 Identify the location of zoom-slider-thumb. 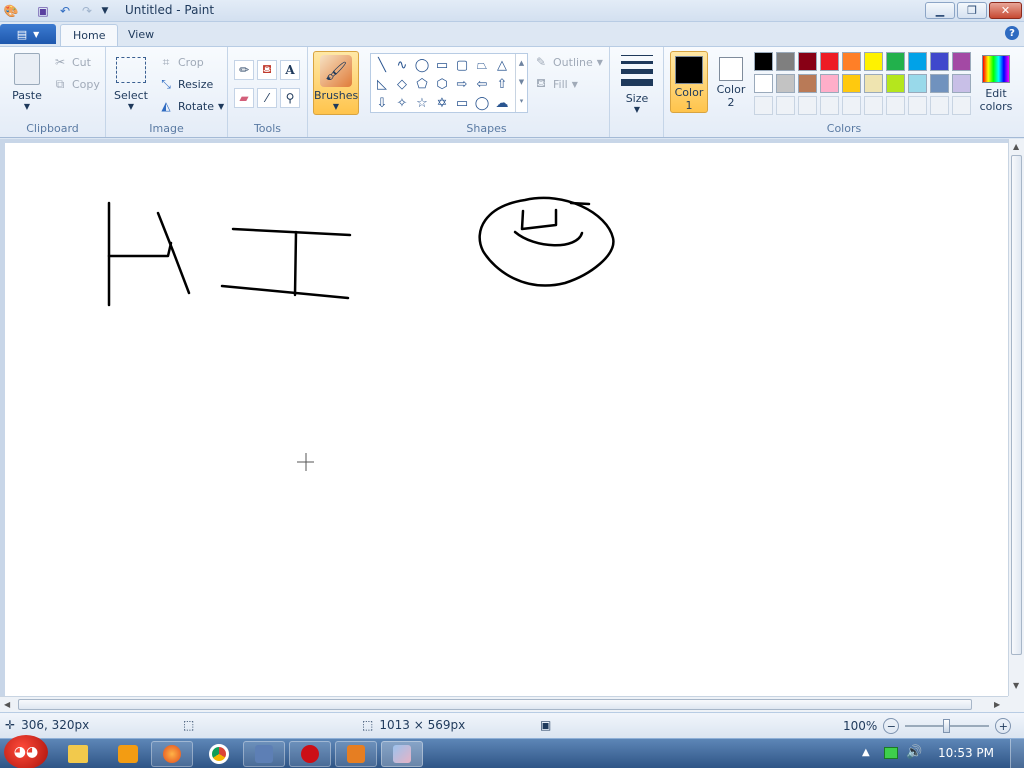
(947, 726).